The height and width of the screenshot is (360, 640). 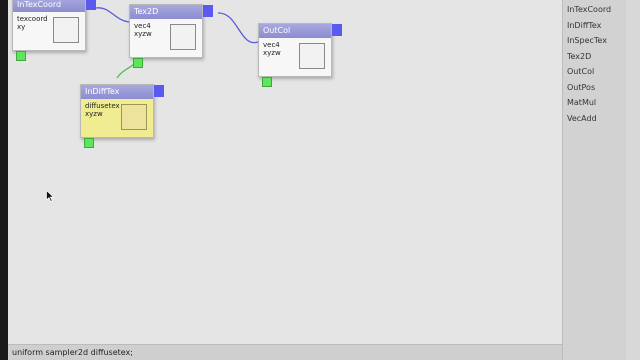 What do you see at coordinates (49, 6) in the screenshot?
I see `node-title: InTexCoord` at bounding box center [49, 6].